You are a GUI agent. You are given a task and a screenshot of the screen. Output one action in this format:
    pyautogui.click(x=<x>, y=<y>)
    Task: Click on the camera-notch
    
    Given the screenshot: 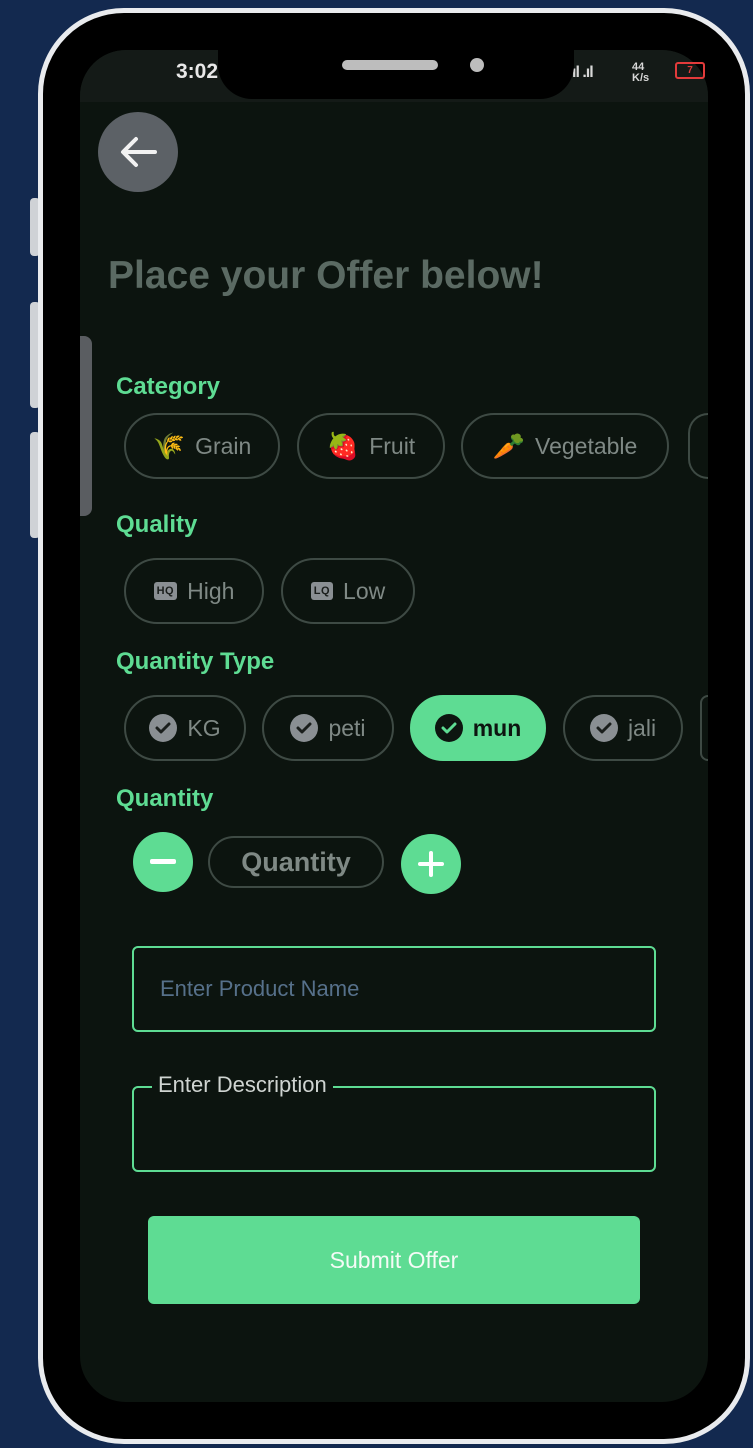 What is the action you would take?
    pyautogui.click(x=396, y=72)
    